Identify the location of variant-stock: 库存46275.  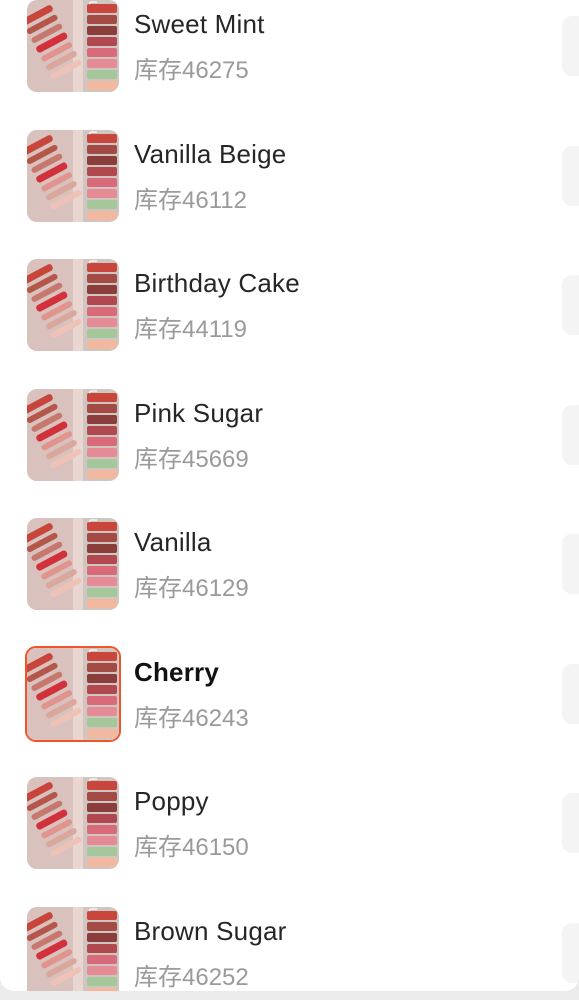
(191, 70).